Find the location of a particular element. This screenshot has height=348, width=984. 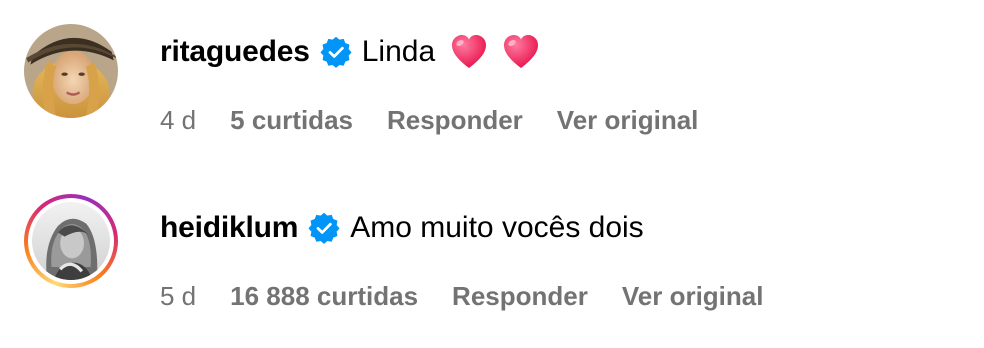

comment-first-line: ritaguedes Linda is located at coordinates (350, 52).